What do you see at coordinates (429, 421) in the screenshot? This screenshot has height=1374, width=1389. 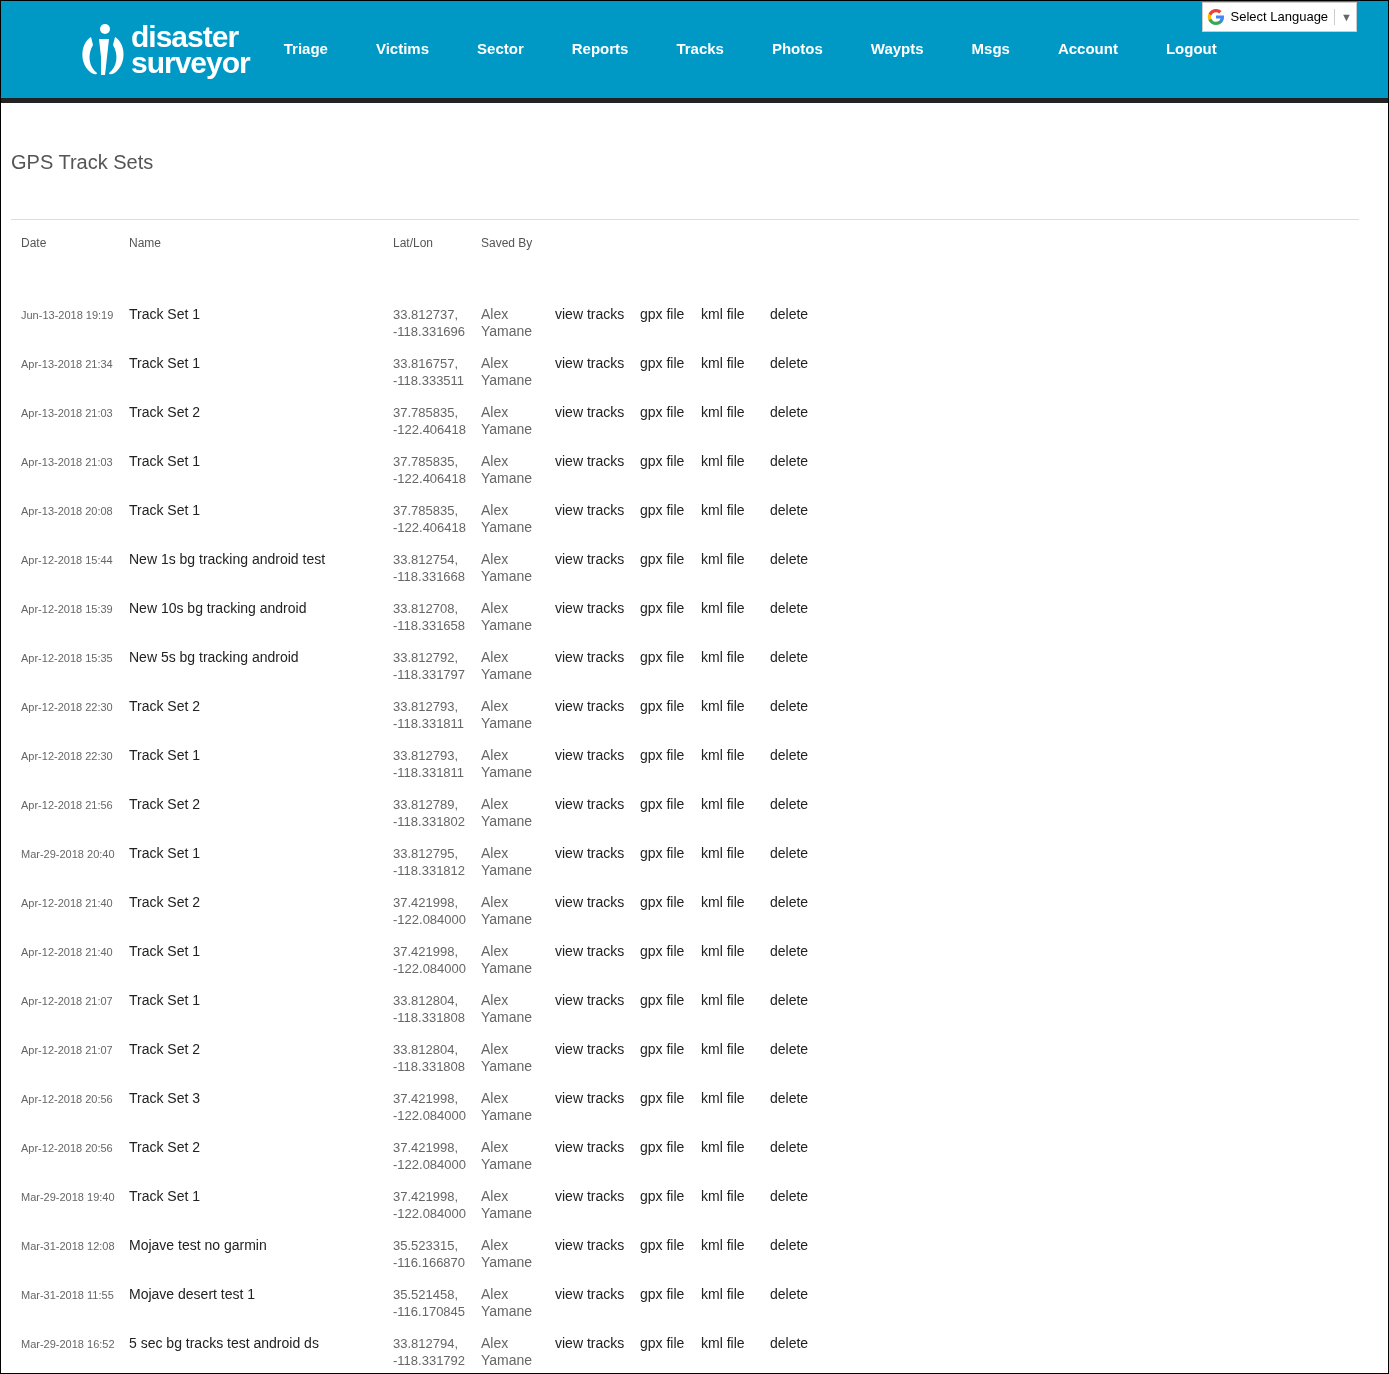 I see `lat-lon-cell: 37.785835, -122.406418` at bounding box center [429, 421].